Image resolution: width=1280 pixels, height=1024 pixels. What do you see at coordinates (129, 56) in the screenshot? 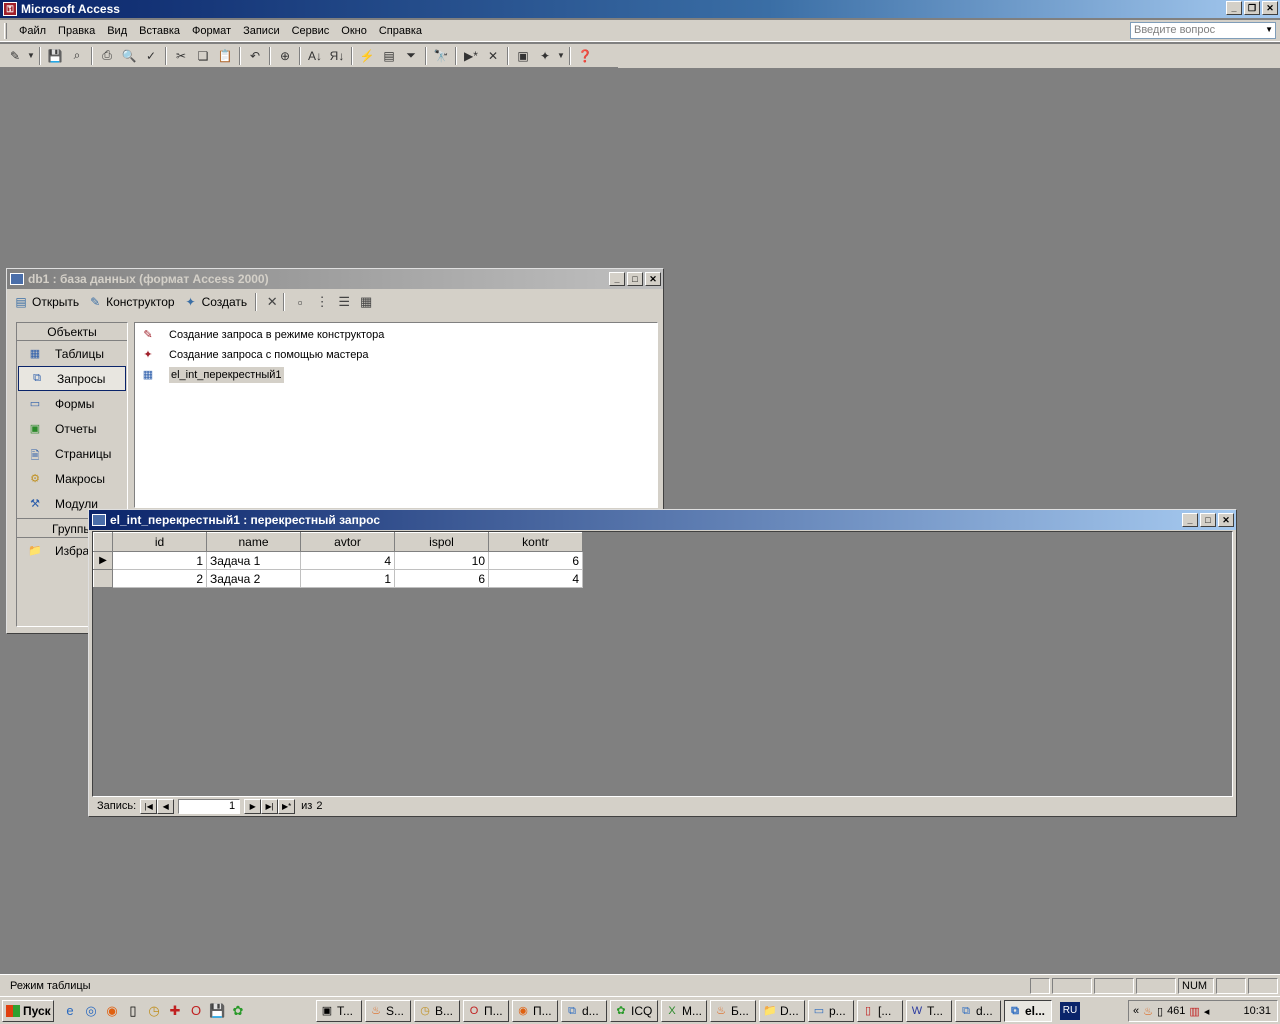
I see `print-preview-icon: 🔍` at bounding box center [129, 56].